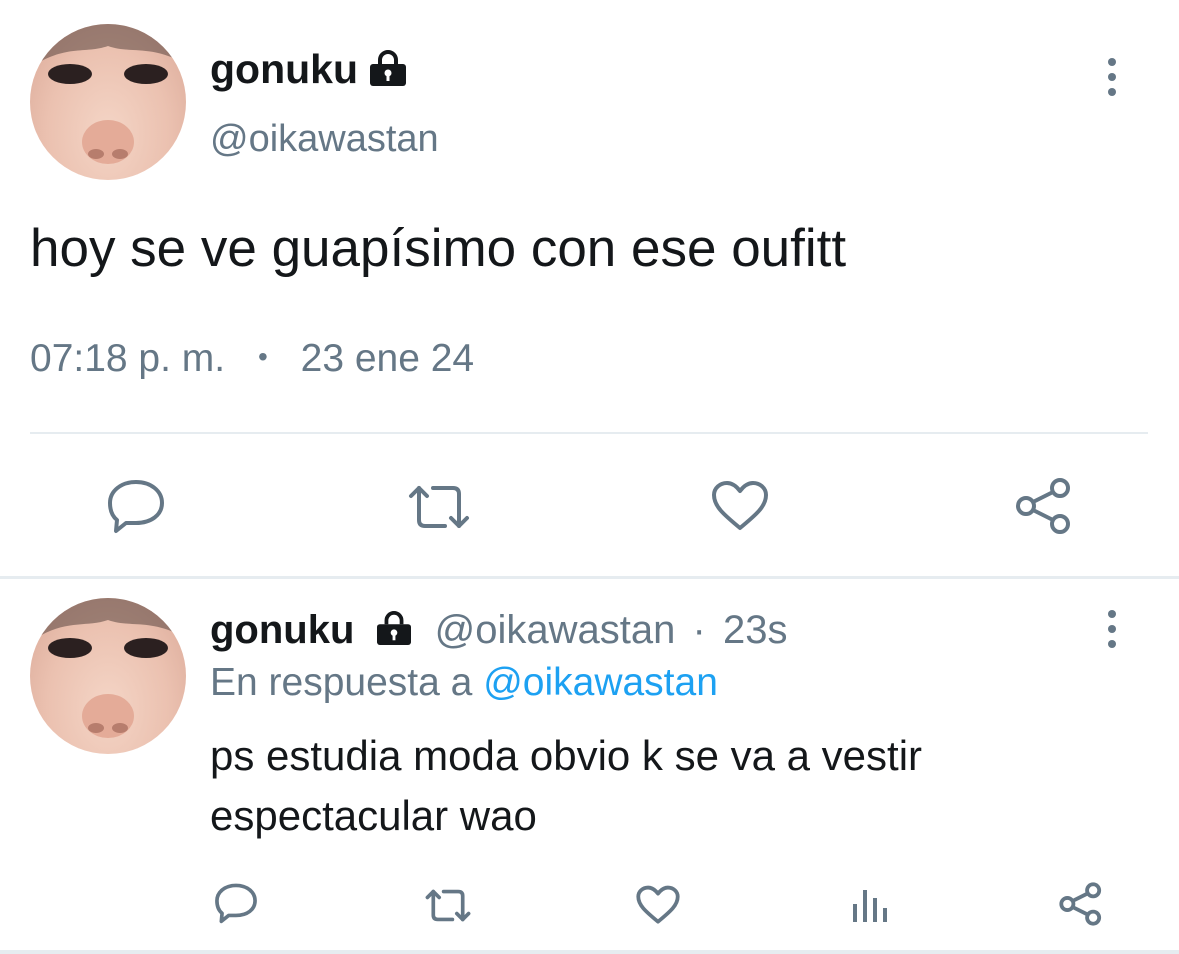 This screenshot has width=1179, height=954. I want to click on tweet-timestamp: 07:18 p. m. • 23 ene 24, so click(252, 360).